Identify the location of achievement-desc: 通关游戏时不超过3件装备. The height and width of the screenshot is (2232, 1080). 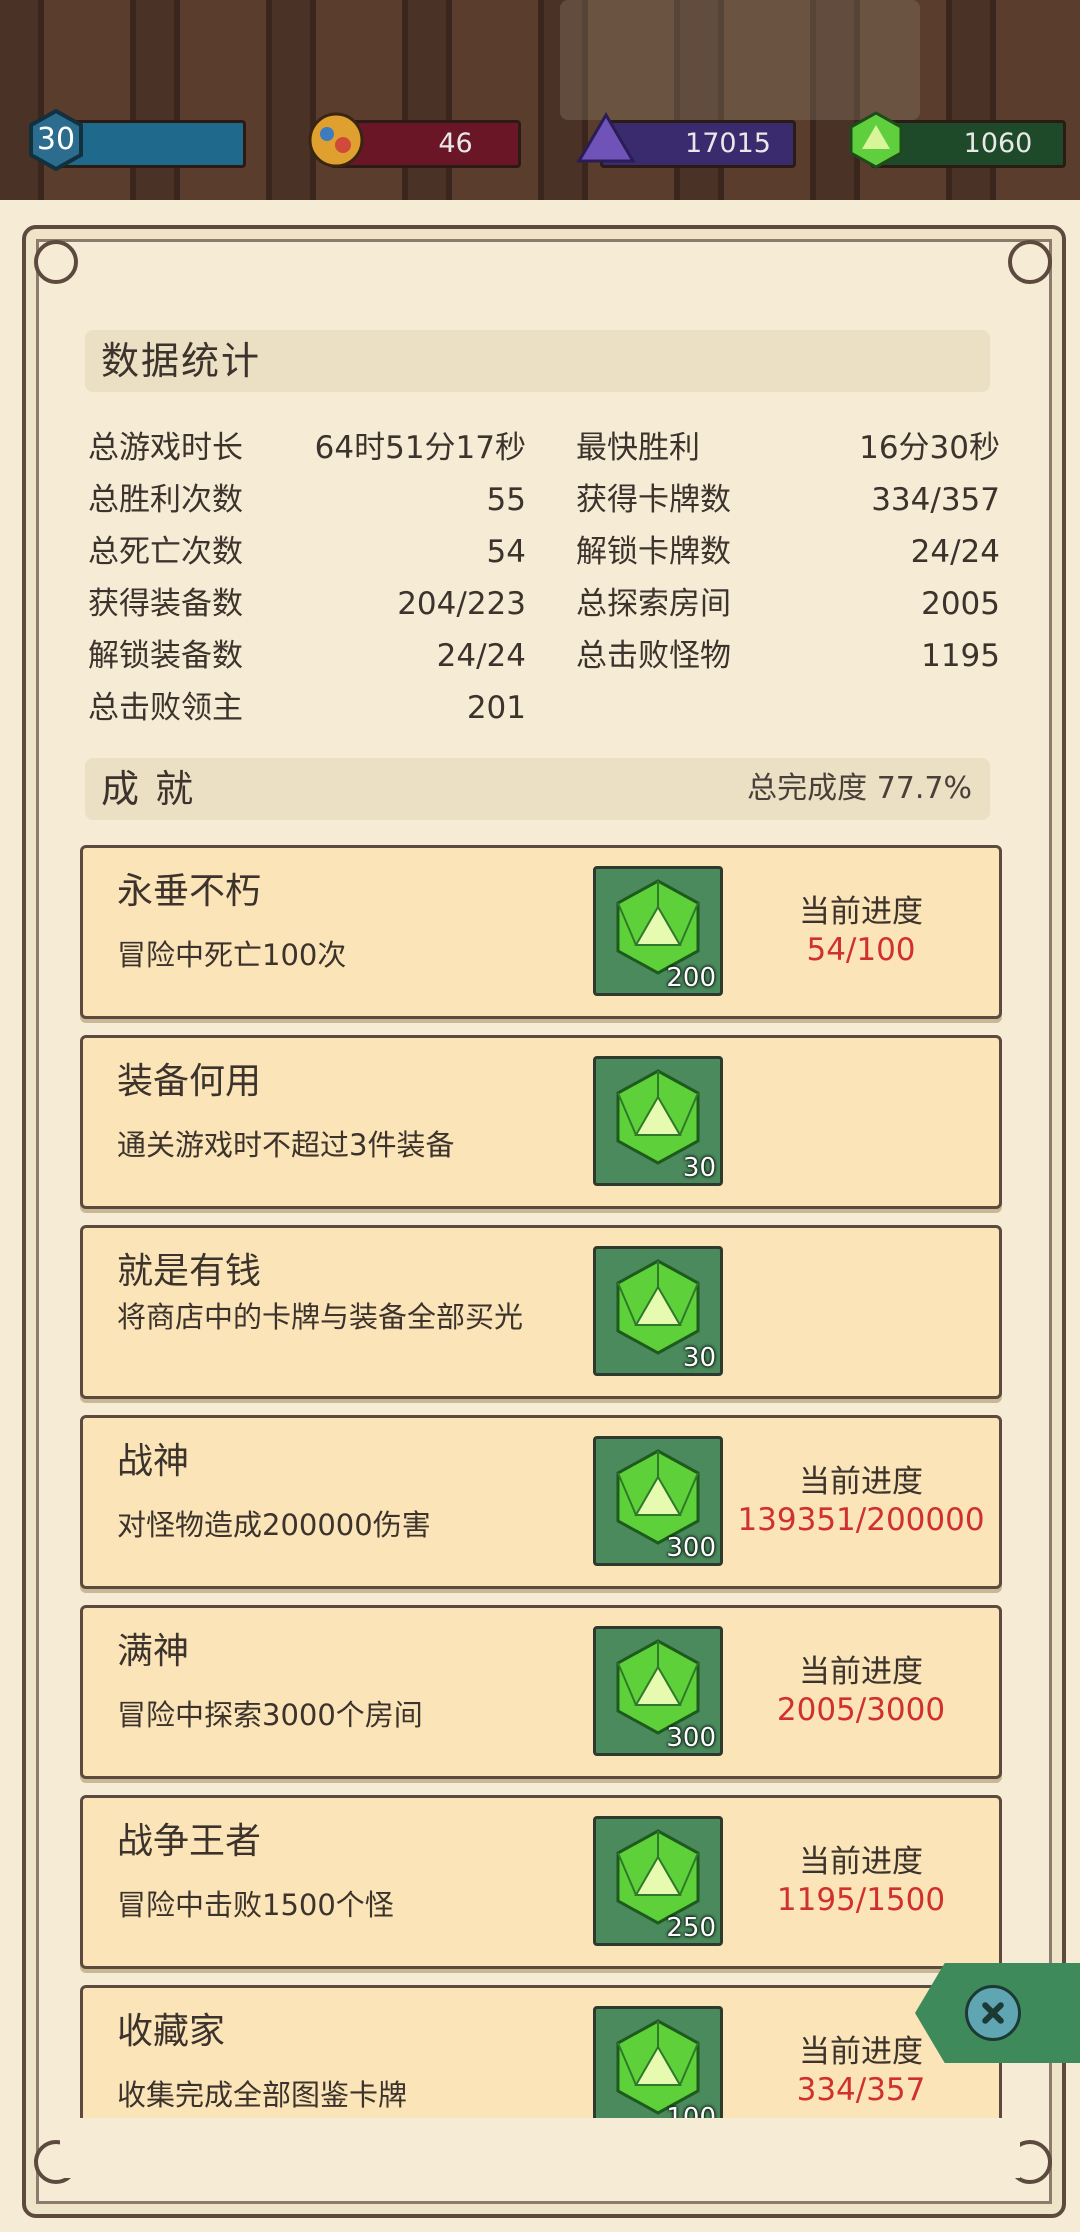
(286, 1145).